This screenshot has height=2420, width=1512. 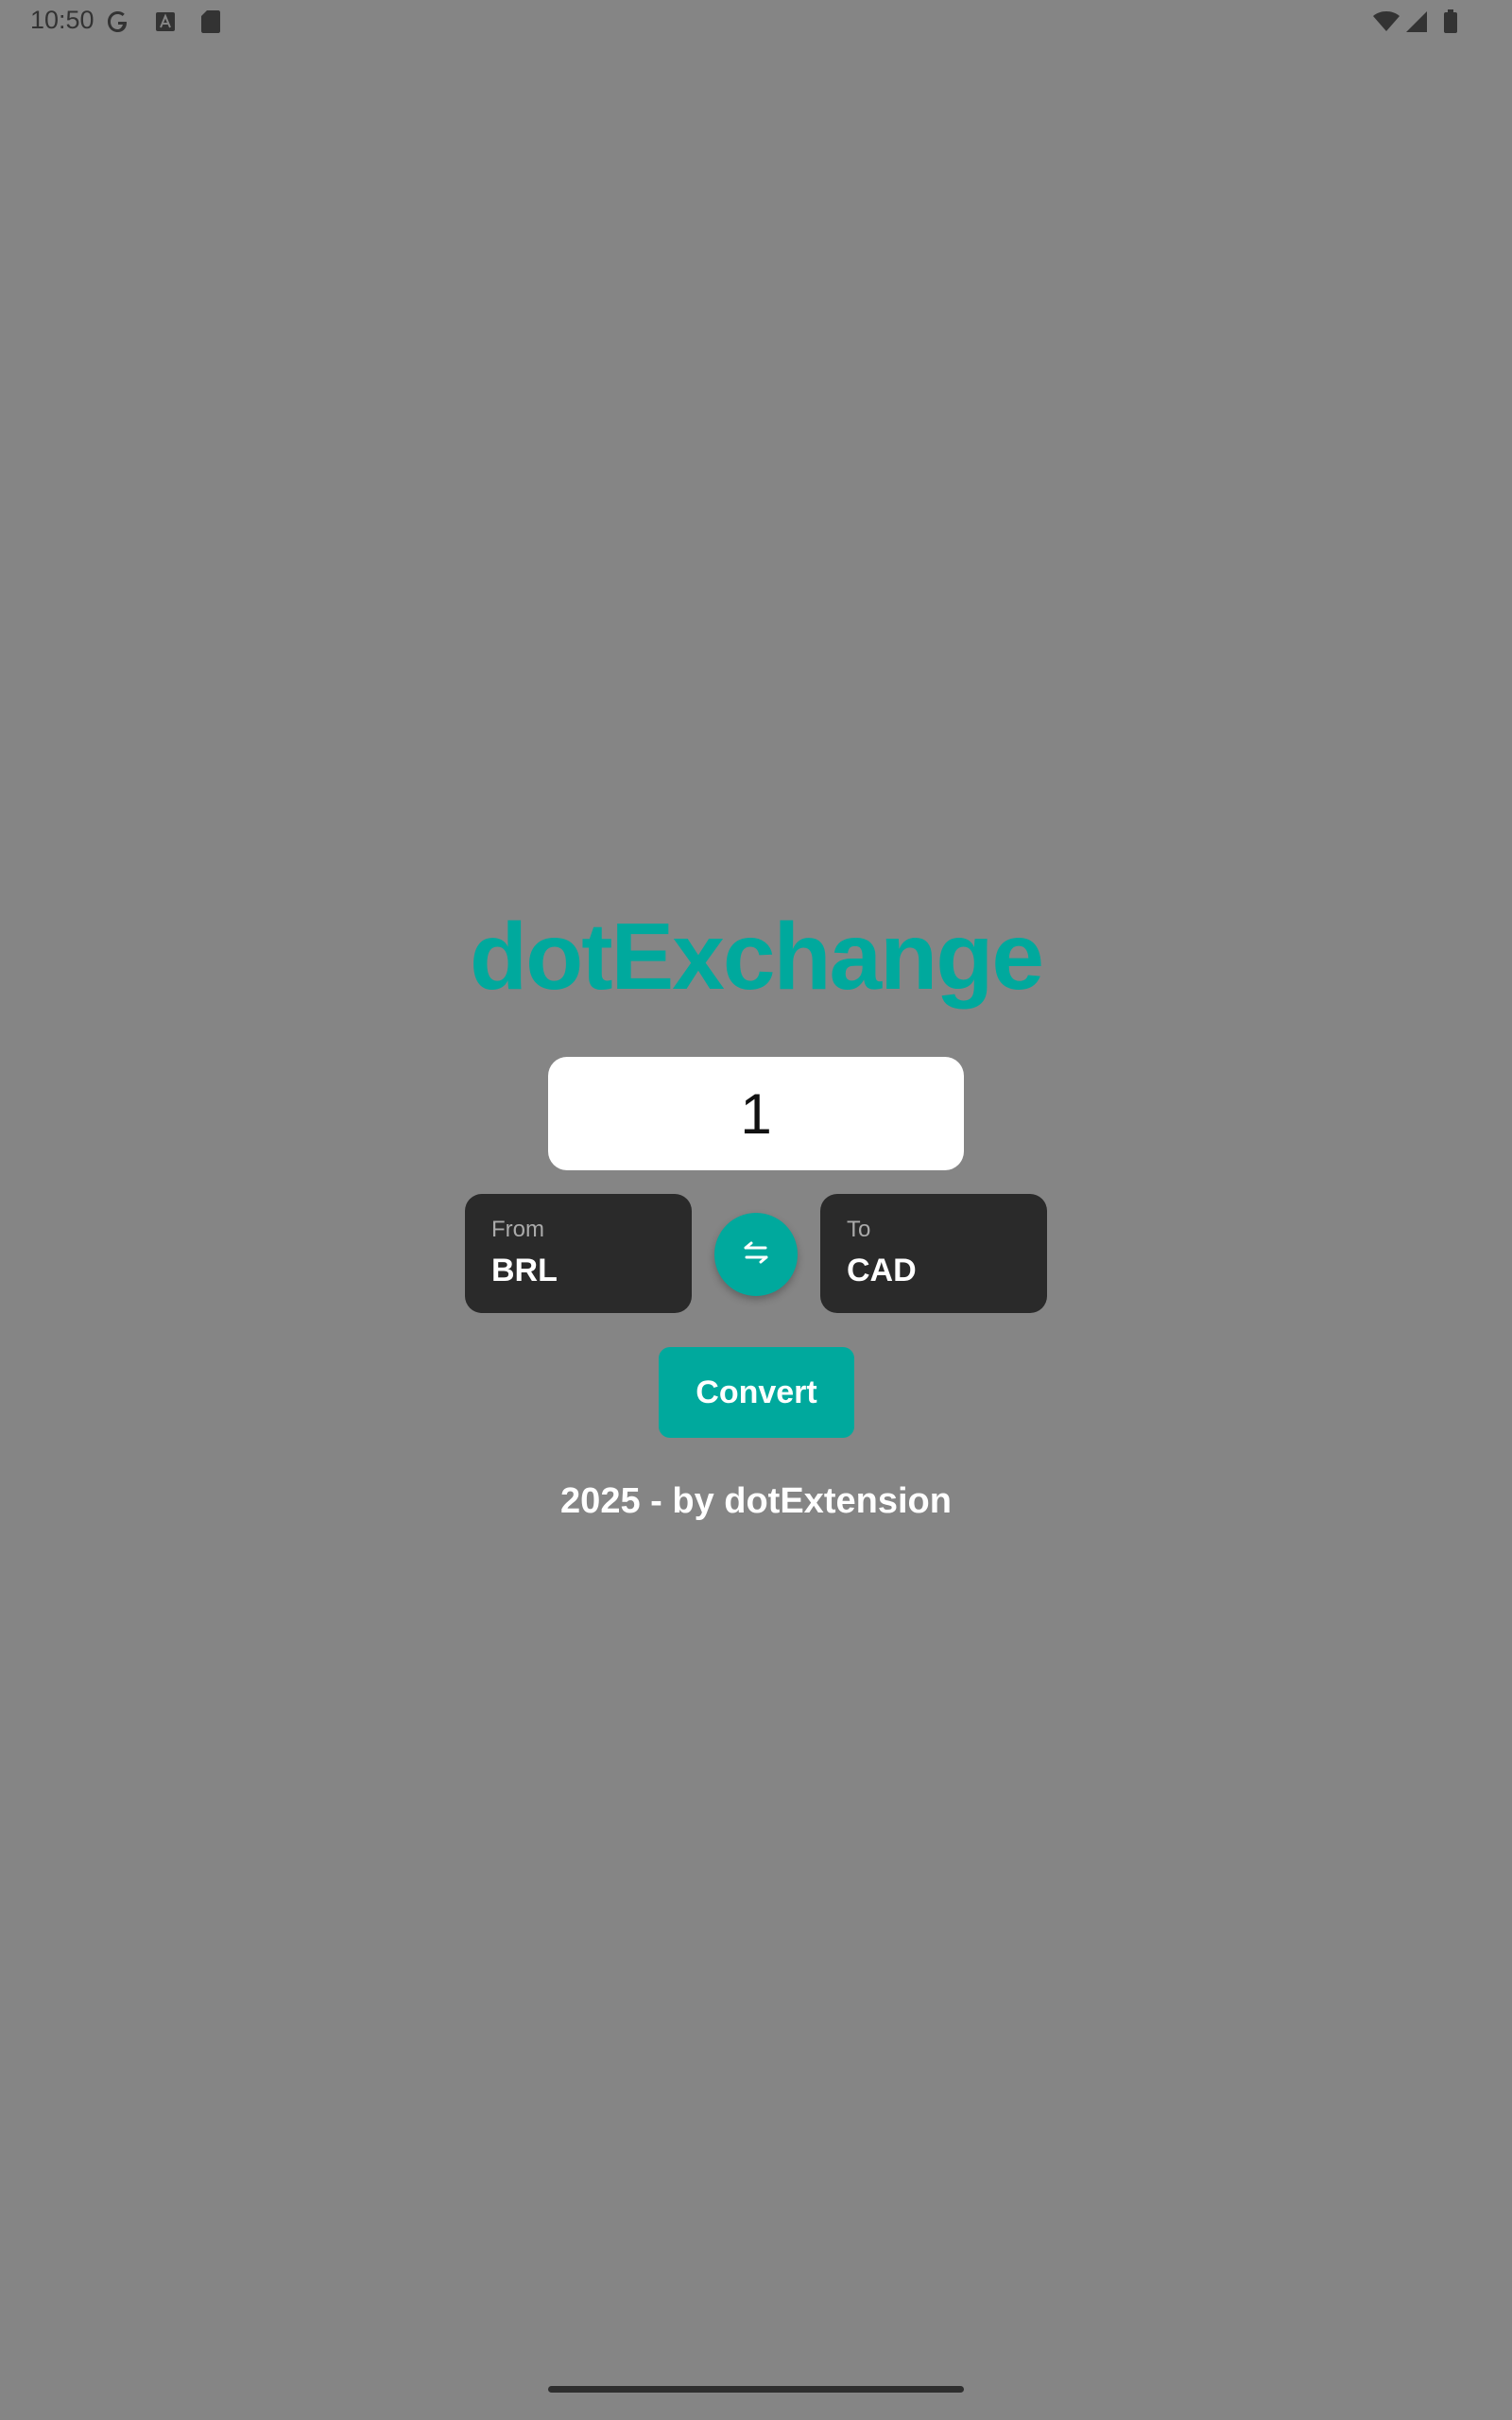 What do you see at coordinates (578, 1253) in the screenshot?
I see `from-currency-selector: From BRL` at bounding box center [578, 1253].